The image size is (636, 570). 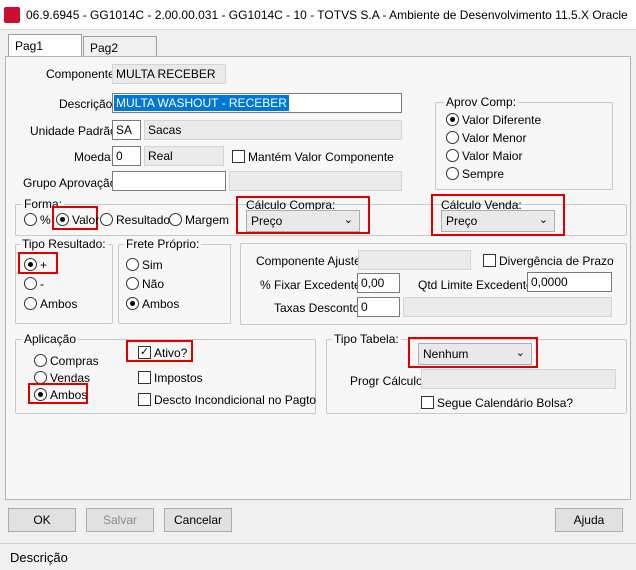 What do you see at coordinates (556, 260) in the screenshot?
I see `divergencia-prazo-label: Divergência de Prazo` at bounding box center [556, 260].